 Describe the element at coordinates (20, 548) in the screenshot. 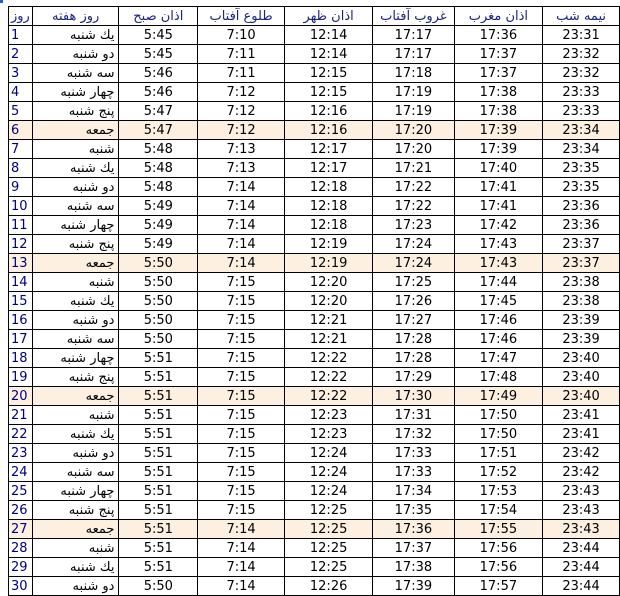

I see `day-number-cell: 28` at that location.